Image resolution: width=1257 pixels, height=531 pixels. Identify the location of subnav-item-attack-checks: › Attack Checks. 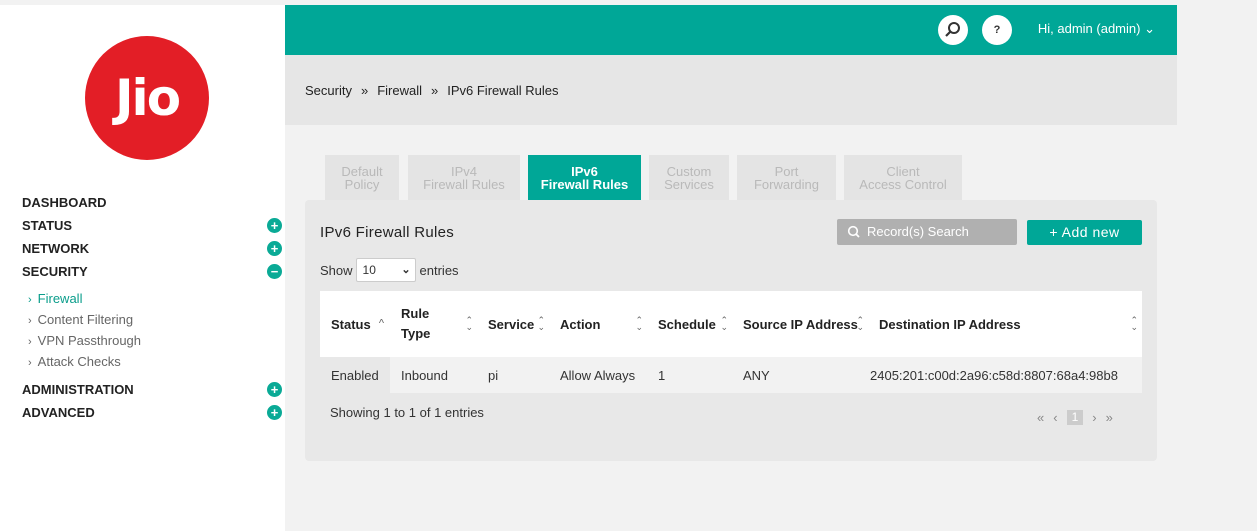
(152, 368).